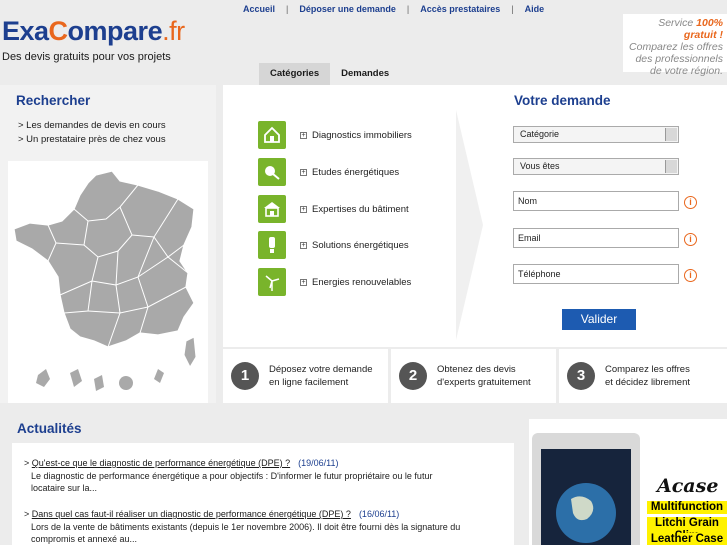  Describe the element at coordinates (272, 172) in the screenshot. I see `plug-icon` at that location.